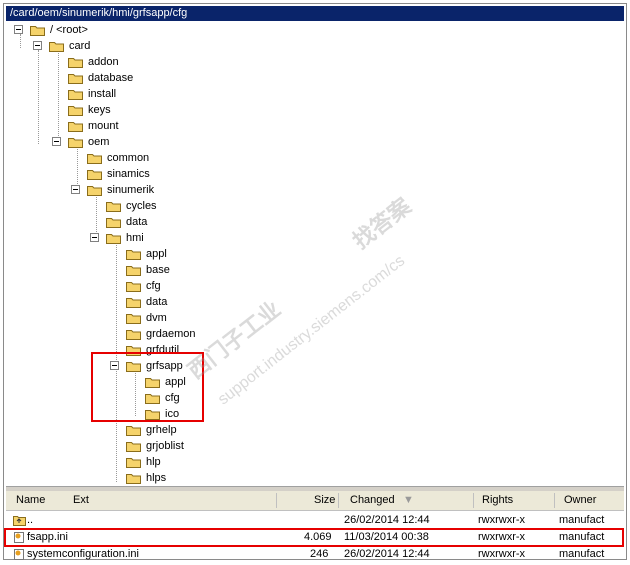 This screenshot has width=630, height=565. What do you see at coordinates (156, 478) in the screenshot?
I see `tree-label: hlps` at bounding box center [156, 478].